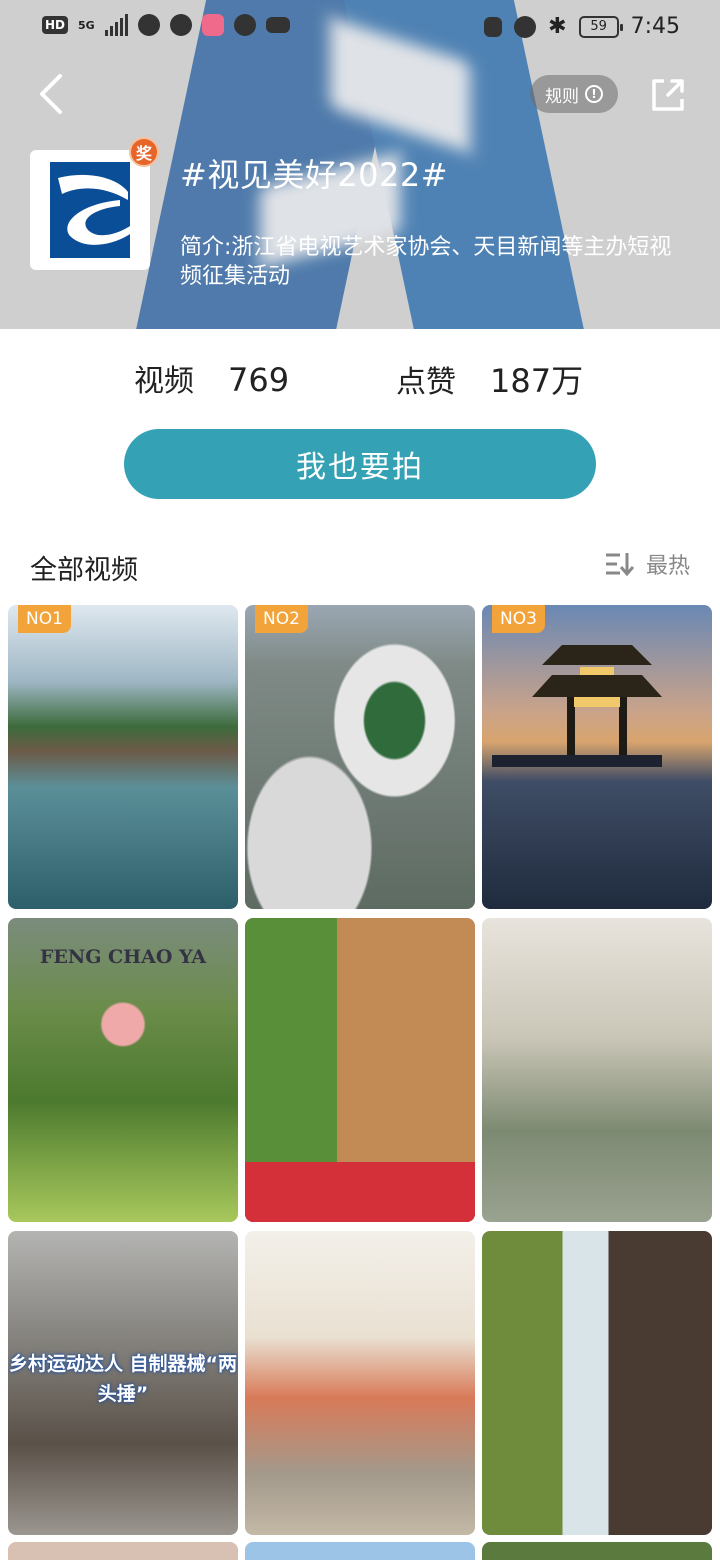 The image size is (720, 1560). I want to click on rank-badge: NO3, so click(518, 619).